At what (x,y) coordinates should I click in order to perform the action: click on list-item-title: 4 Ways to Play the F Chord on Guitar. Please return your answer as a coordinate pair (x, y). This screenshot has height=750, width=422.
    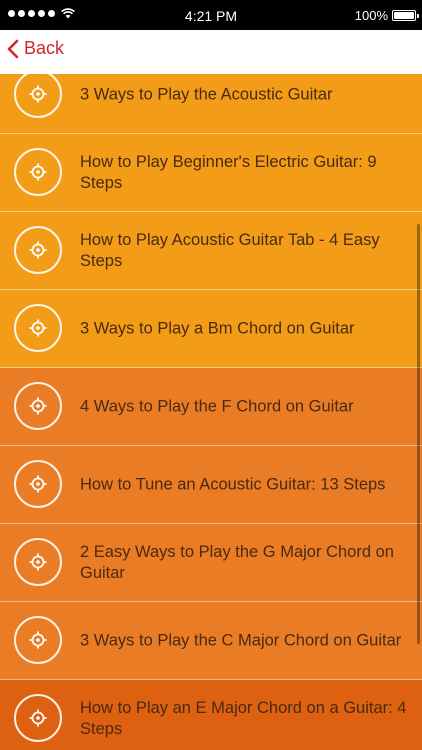
    Looking at the image, I should click on (217, 406).